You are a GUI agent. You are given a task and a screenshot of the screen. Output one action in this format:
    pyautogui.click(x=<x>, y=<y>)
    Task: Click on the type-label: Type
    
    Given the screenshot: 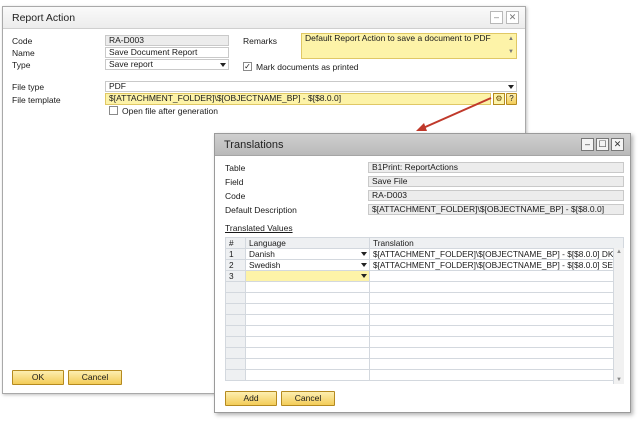 What is the action you would take?
    pyautogui.click(x=21, y=65)
    